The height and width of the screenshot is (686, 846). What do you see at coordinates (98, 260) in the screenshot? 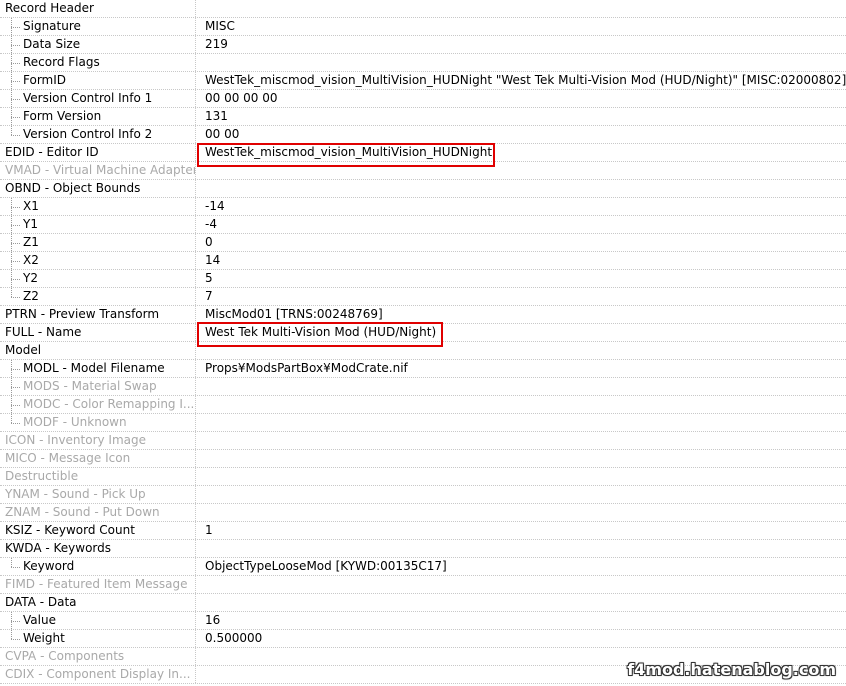
I see `field-name-cell: X2` at bounding box center [98, 260].